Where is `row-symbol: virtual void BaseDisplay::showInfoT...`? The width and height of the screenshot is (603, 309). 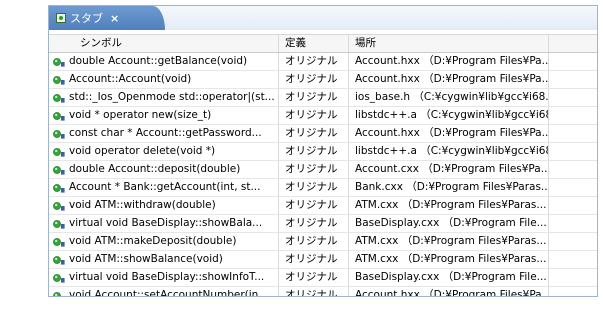
row-symbol: virtual void BaseDisplay::showInfoT... is located at coordinates (164, 277).